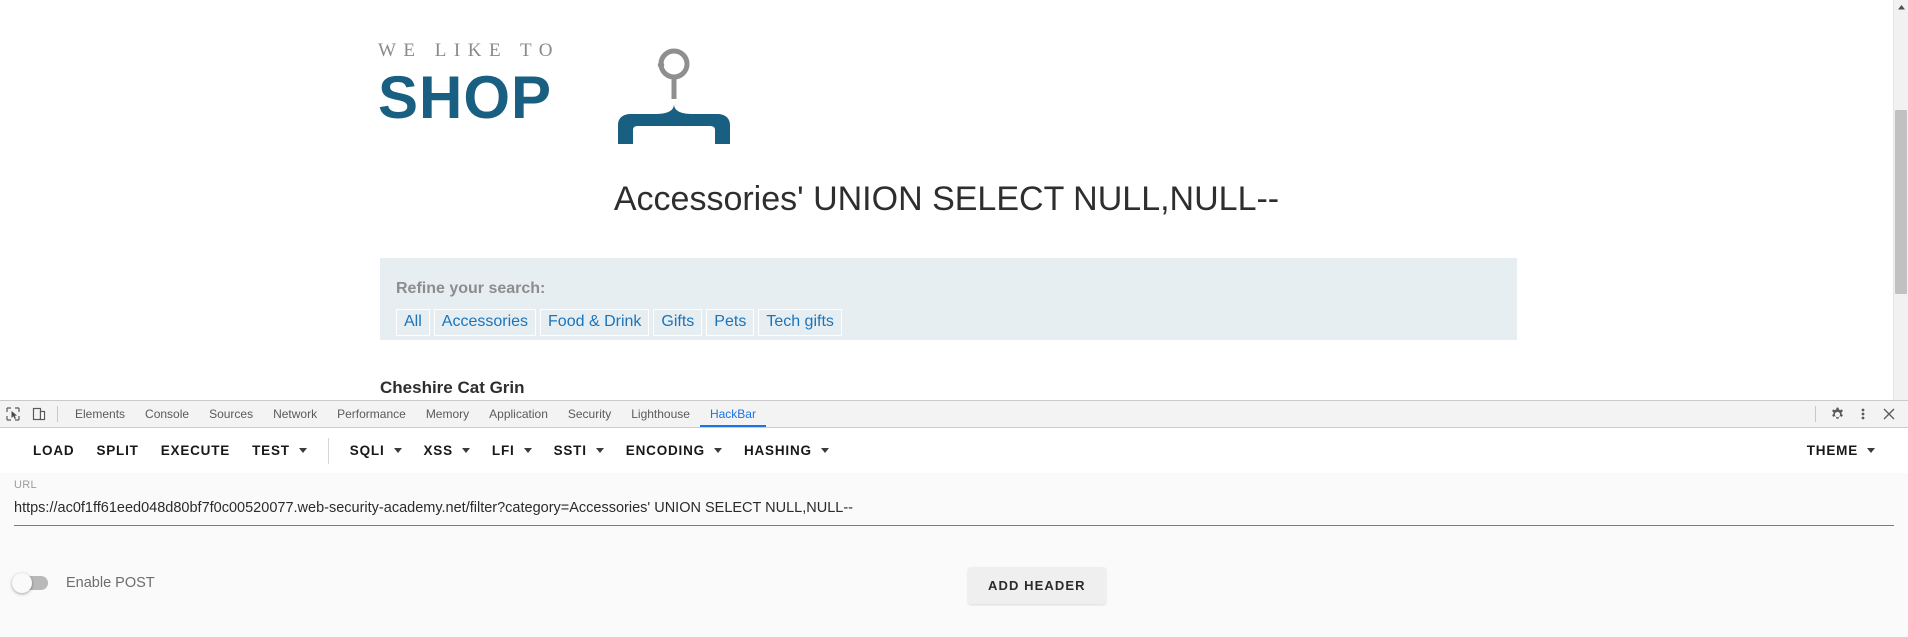 Image resolution: width=1908 pixels, height=637 pixels. I want to click on hackbar-ssti-menu: SSTI, so click(579, 450).